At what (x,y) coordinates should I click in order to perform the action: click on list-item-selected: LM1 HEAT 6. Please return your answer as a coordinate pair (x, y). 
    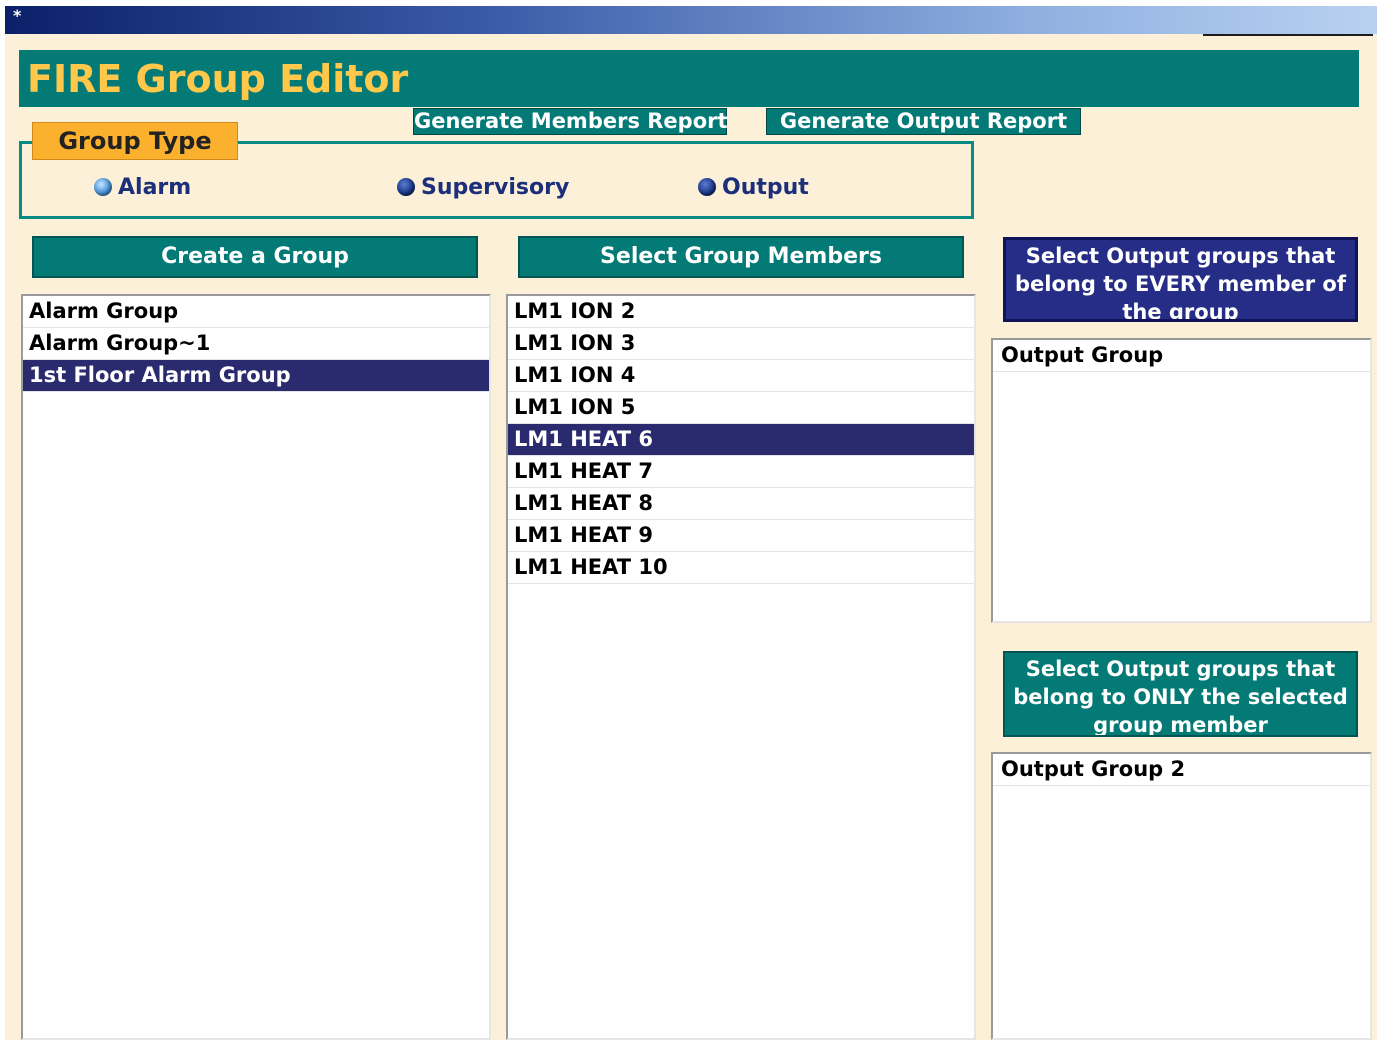
    Looking at the image, I should click on (741, 440).